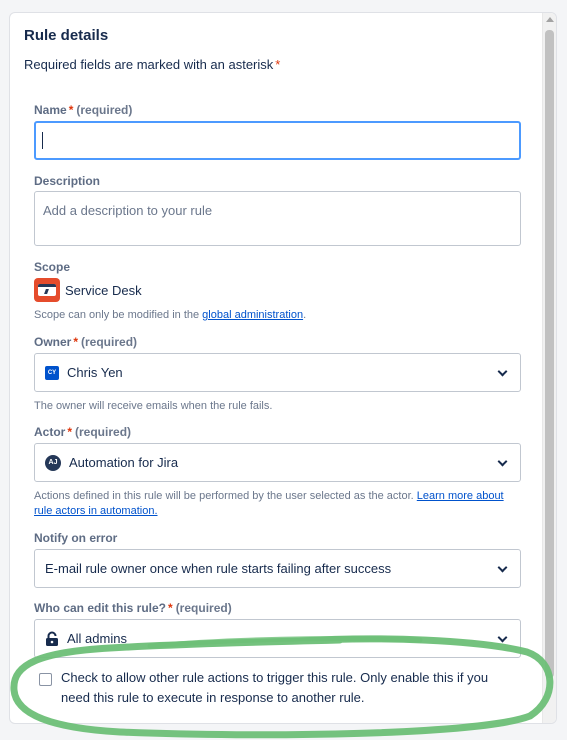 Image resolution: width=567 pixels, height=740 pixels. I want to click on notify-label: Notify on error, so click(76, 538).